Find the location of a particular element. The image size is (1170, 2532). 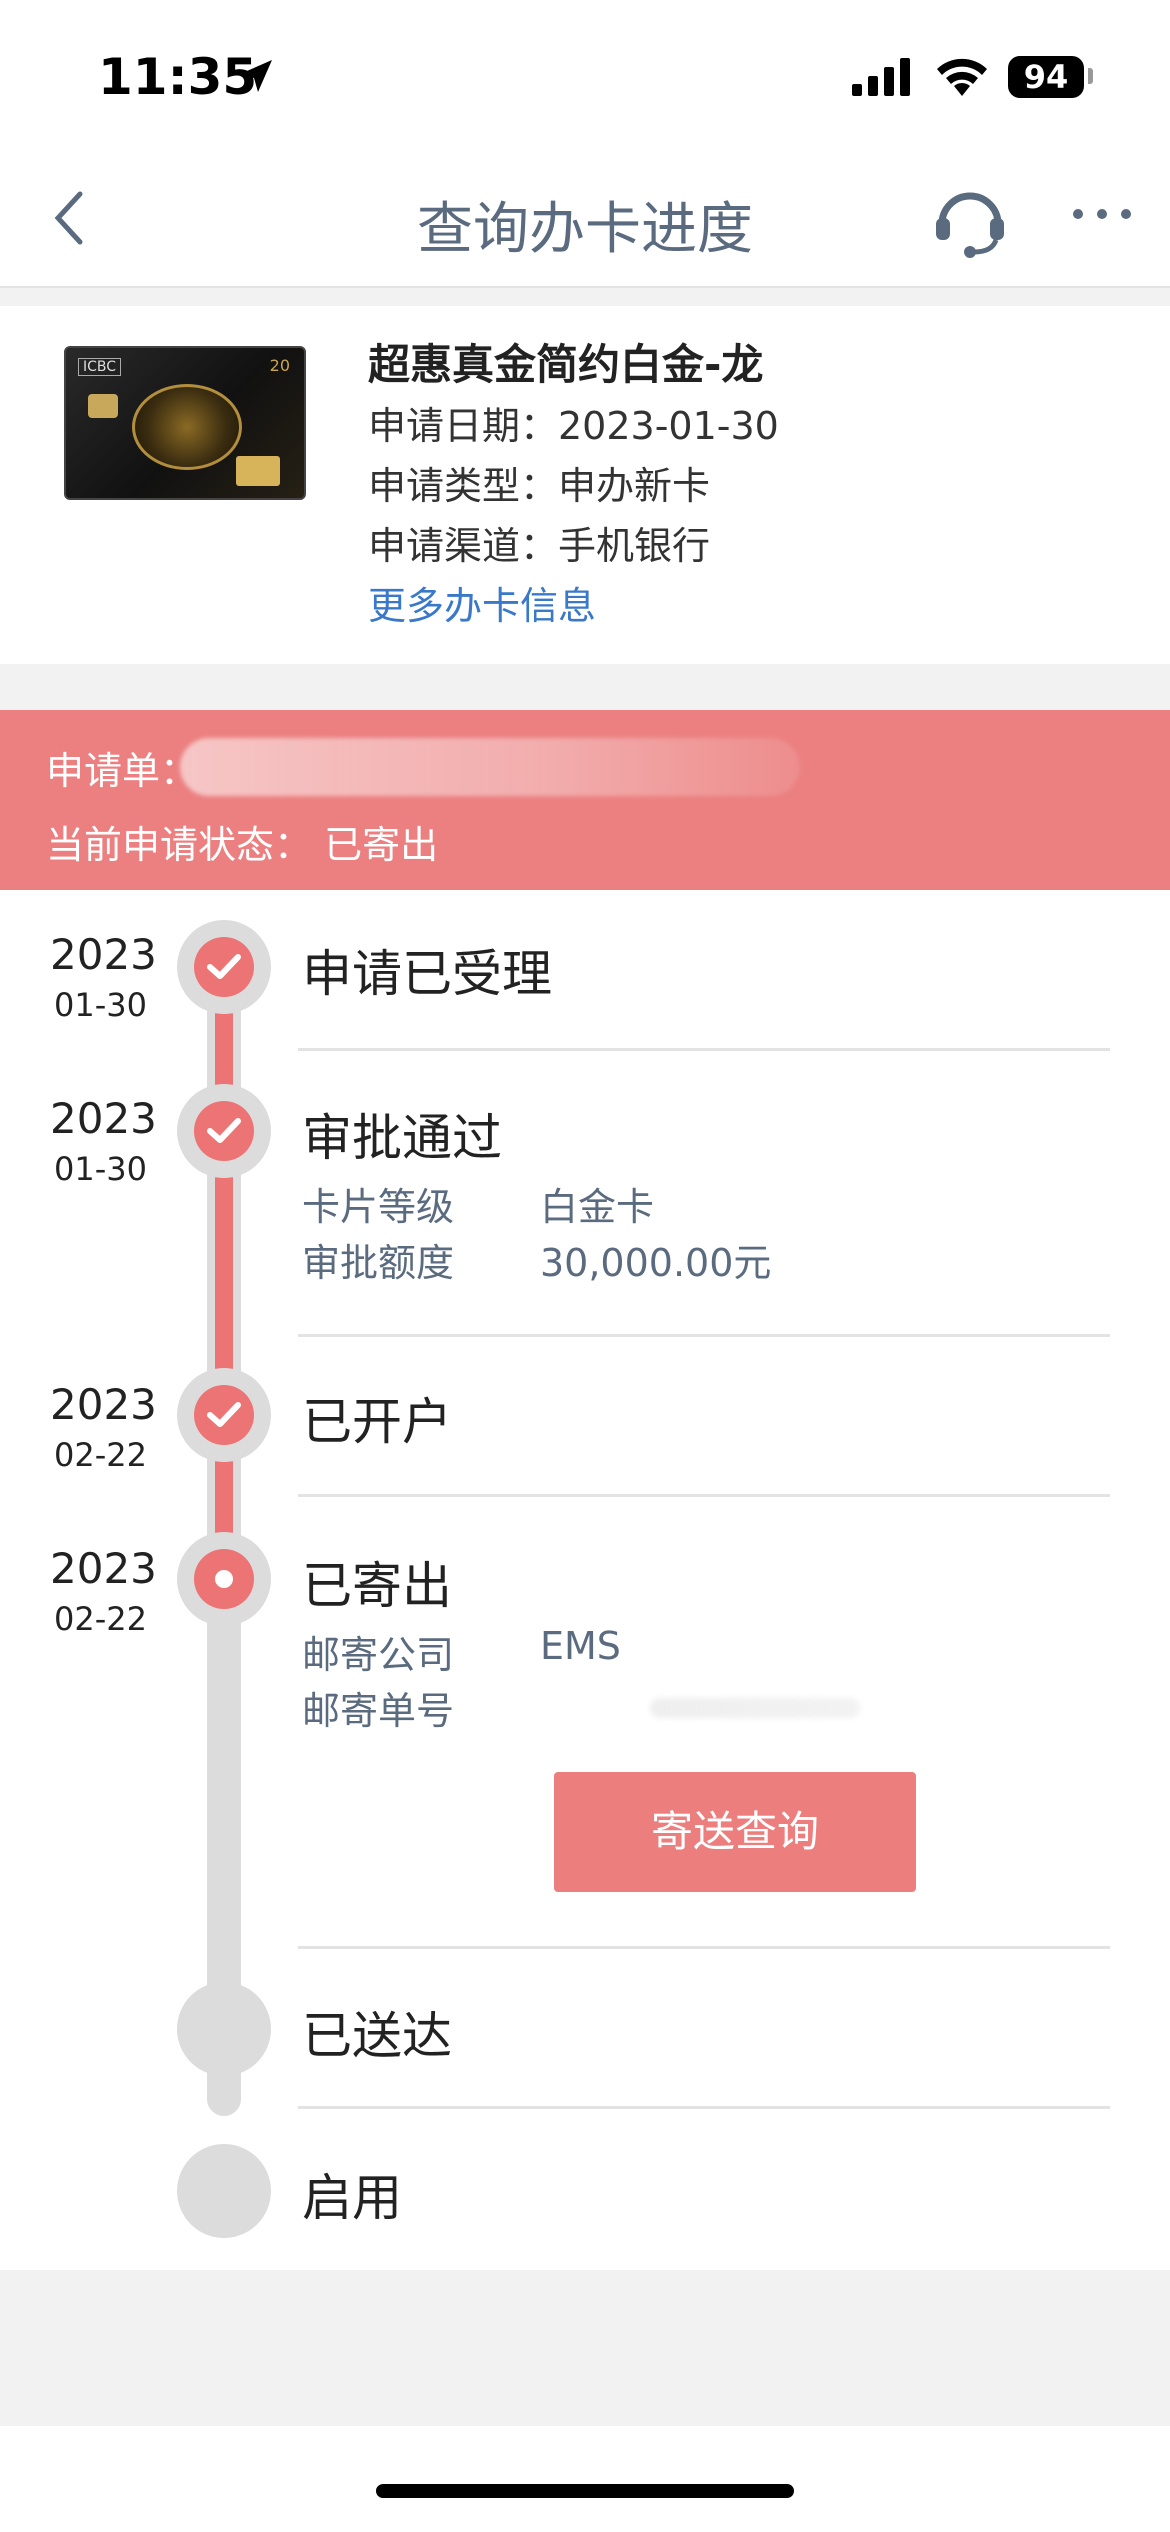

signal-icon is located at coordinates (881, 77).